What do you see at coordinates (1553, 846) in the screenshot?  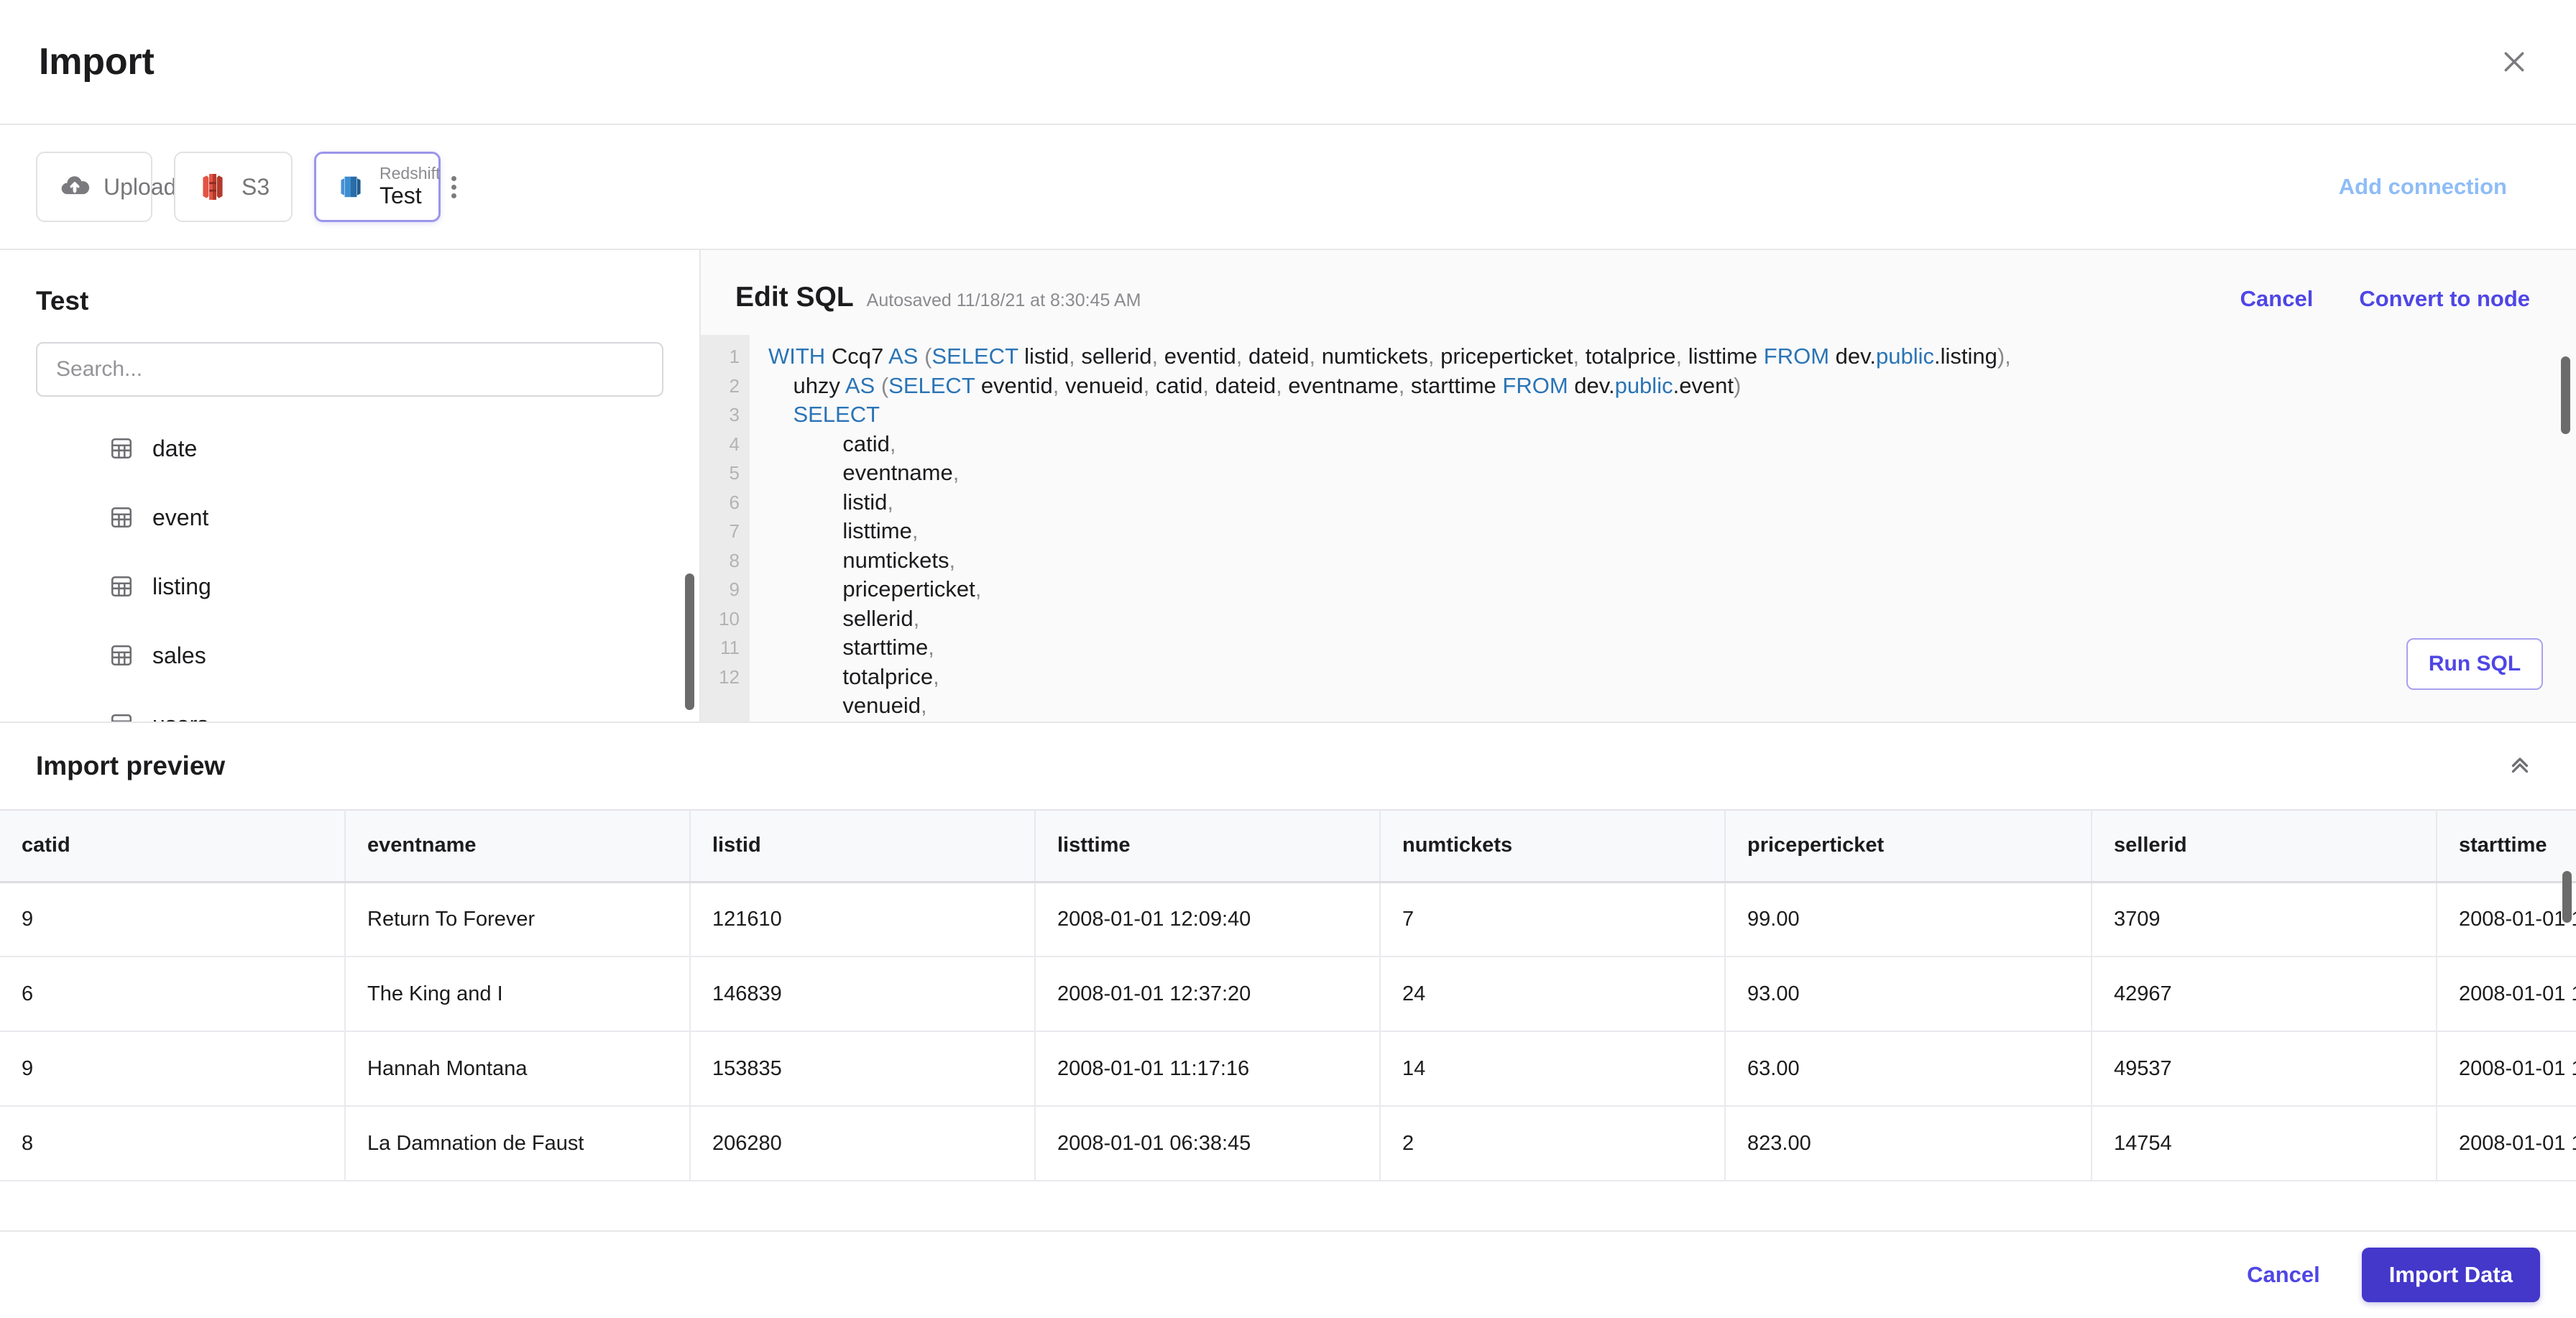 I see `column-header-numtickets: numtickets` at bounding box center [1553, 846].